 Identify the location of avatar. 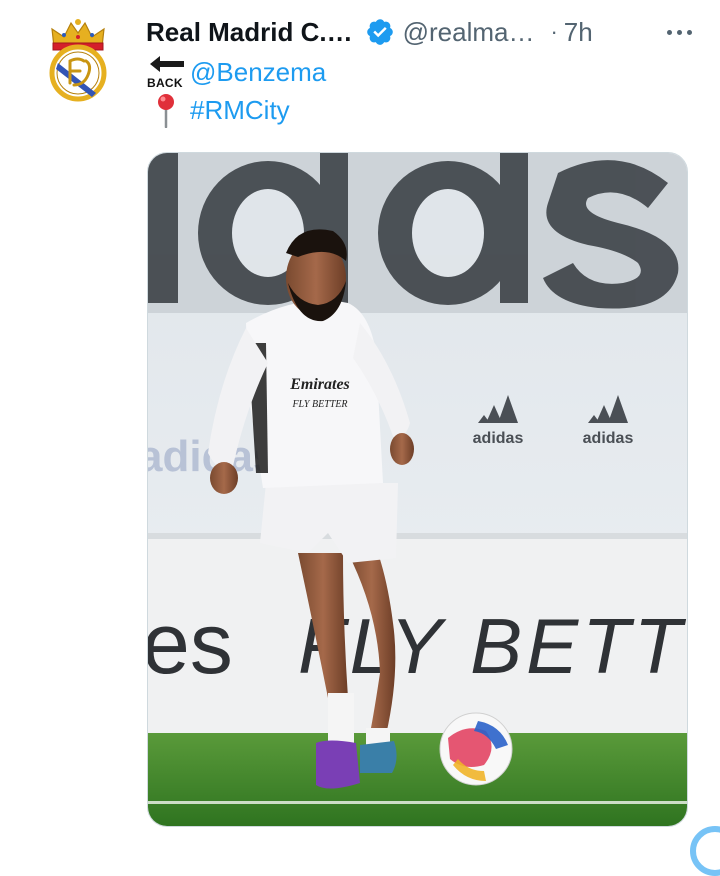
(78, 58).